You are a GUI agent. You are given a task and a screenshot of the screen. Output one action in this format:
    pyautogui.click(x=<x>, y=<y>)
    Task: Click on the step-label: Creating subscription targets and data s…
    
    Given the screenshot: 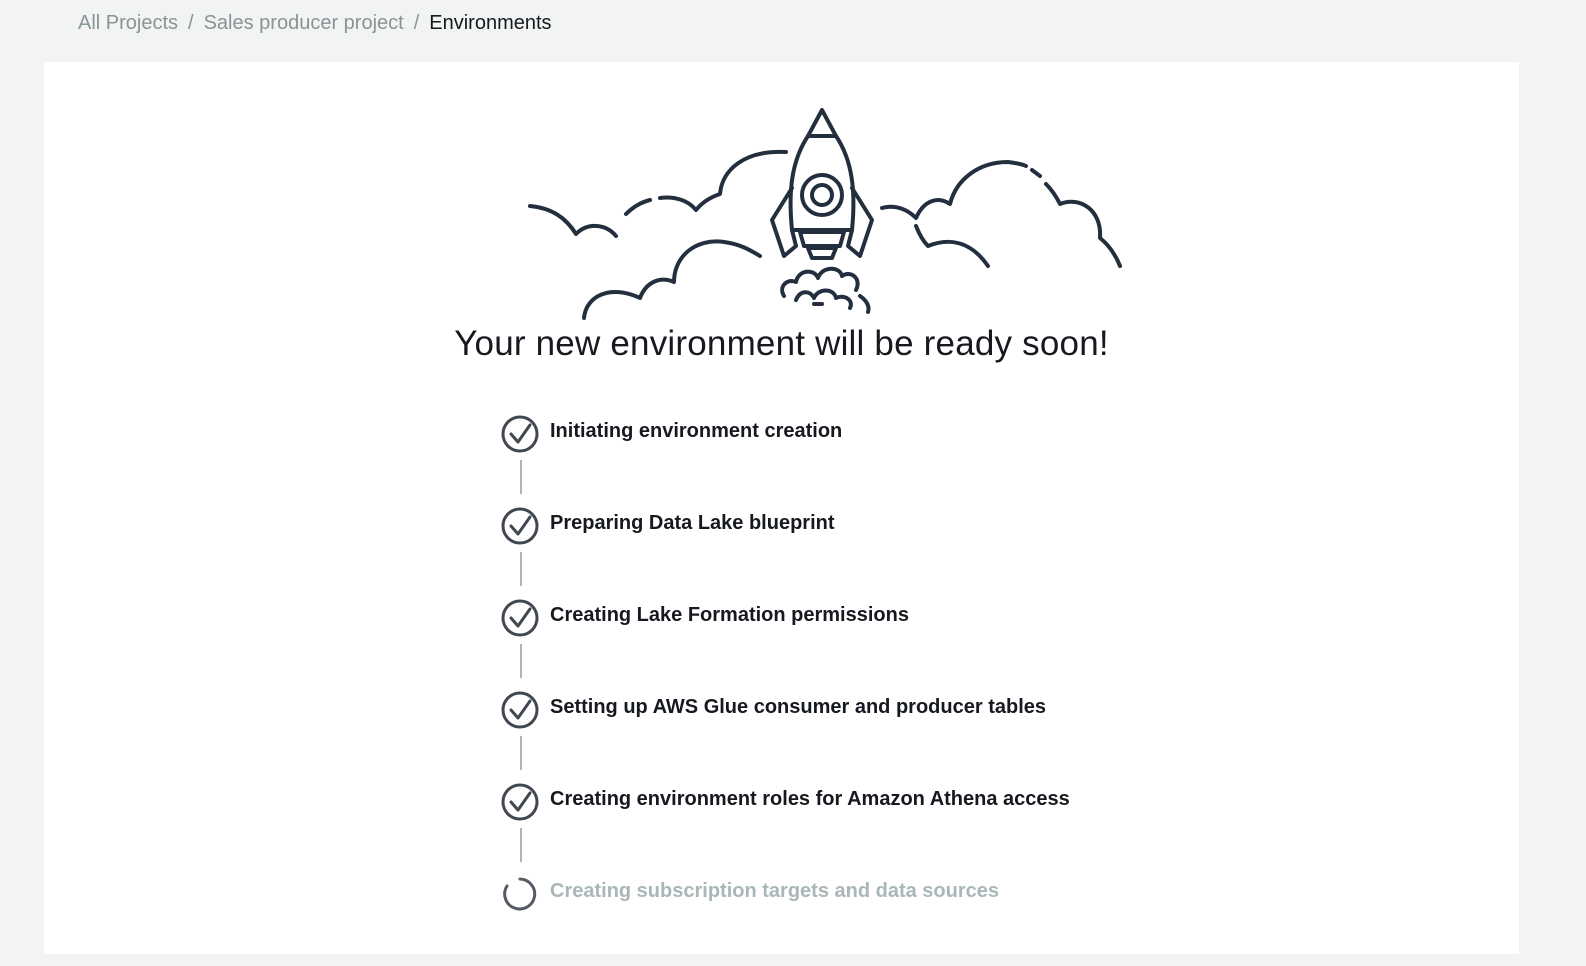 What is the action you would take?
    pyautogui.click(x=774, y=891)
    